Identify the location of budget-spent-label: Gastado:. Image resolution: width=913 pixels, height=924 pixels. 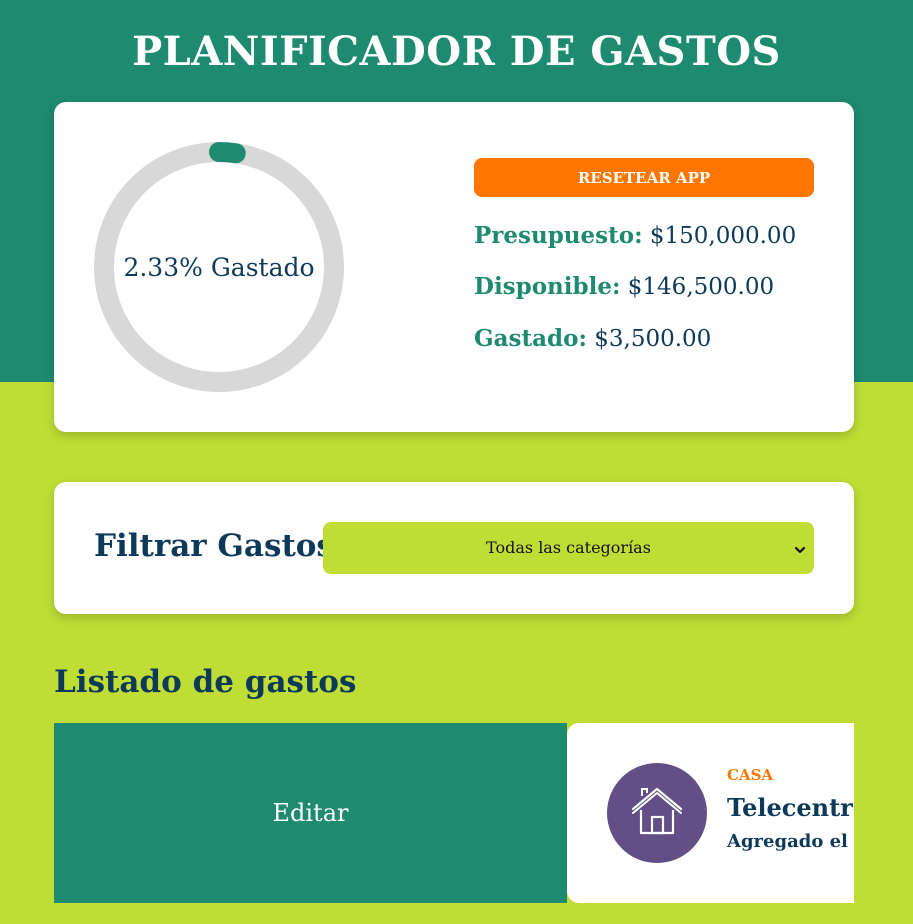
(530, 338).